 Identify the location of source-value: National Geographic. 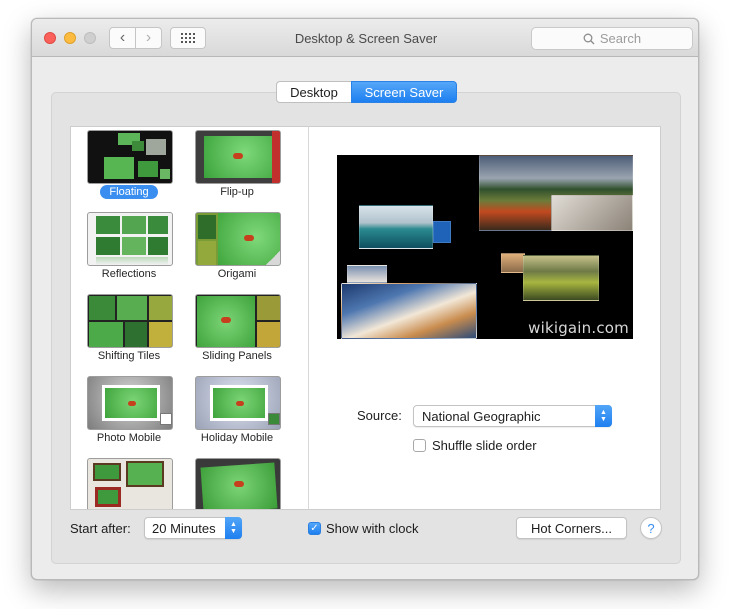
(481, 416).